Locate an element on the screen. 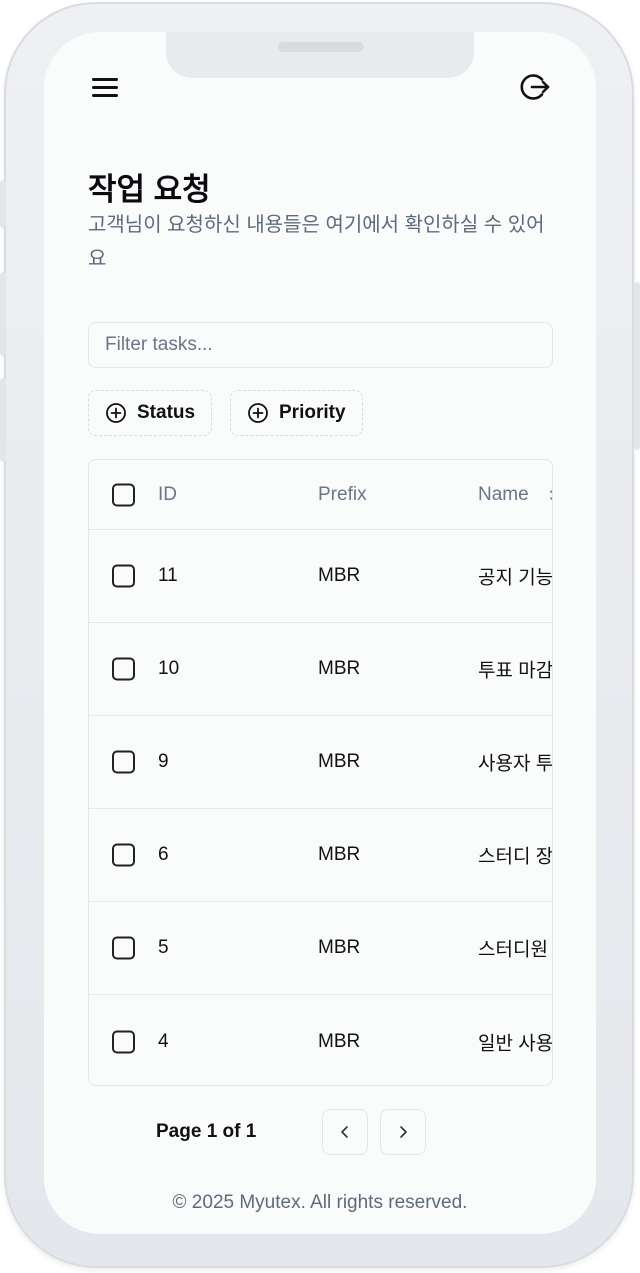 The width and height of the screenshot is (640, 1273). cell-name: 공지 기능 is located at coordinates (515, 578).